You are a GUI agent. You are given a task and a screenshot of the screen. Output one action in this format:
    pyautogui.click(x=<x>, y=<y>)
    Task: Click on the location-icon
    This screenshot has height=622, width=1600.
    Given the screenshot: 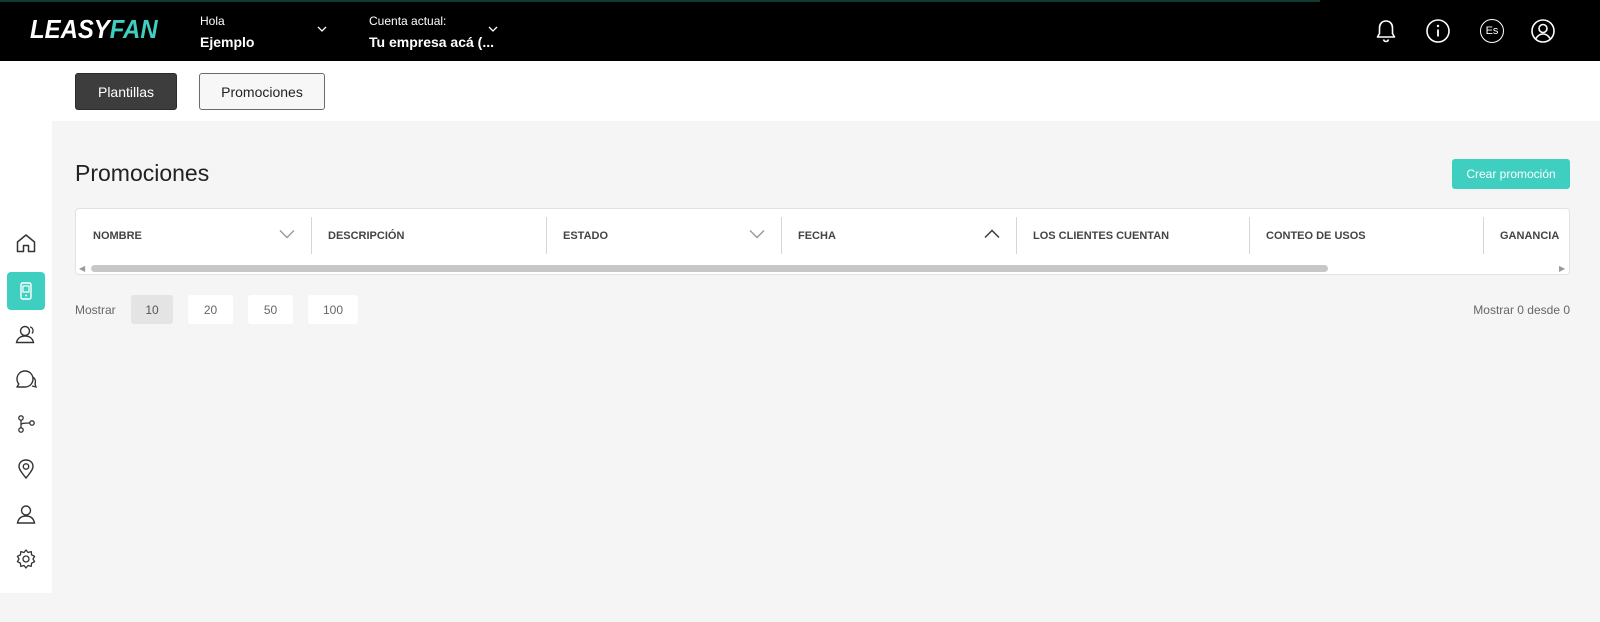 What is the action you would take?
    pyautogui.click(x=26, y=469)
    